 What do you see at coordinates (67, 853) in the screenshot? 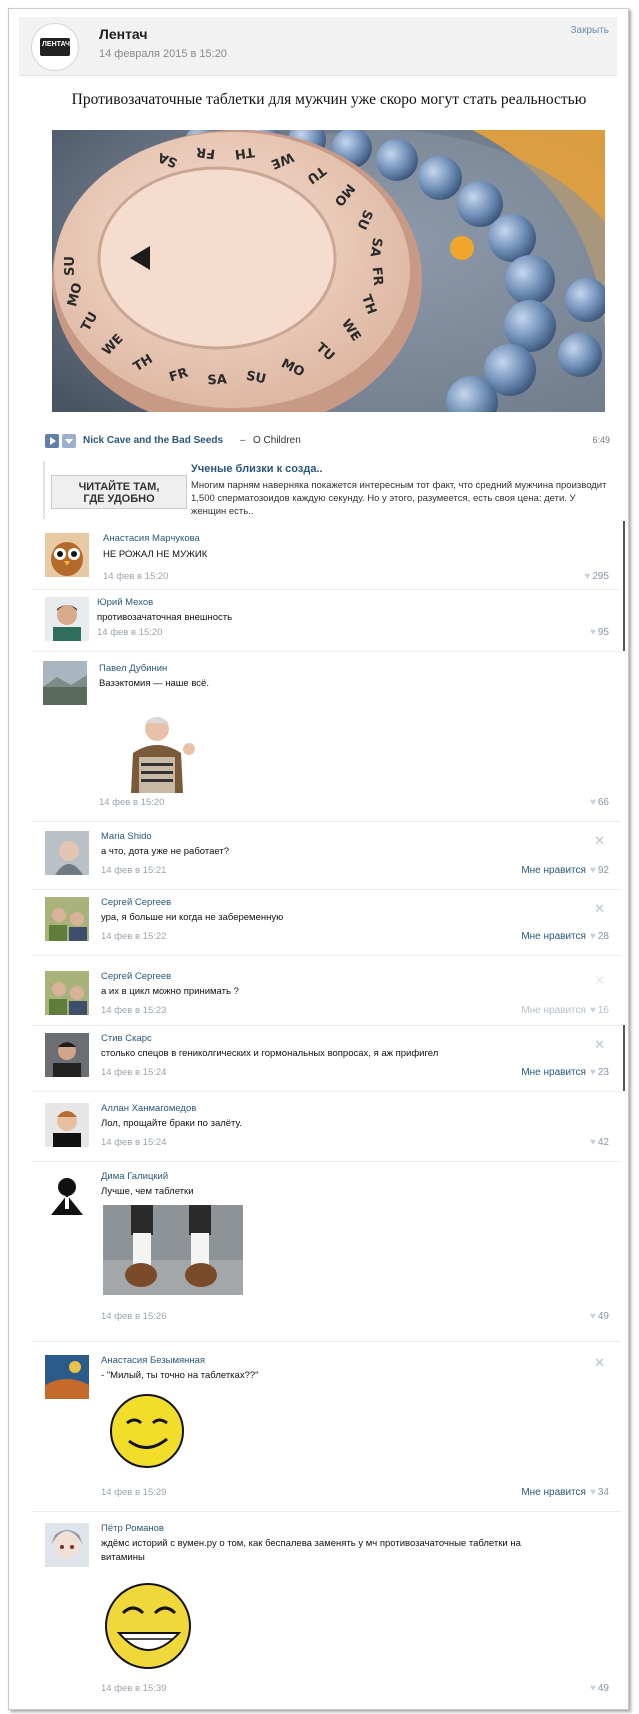
I see `avatar-woman` at bounding box center [67, 853].